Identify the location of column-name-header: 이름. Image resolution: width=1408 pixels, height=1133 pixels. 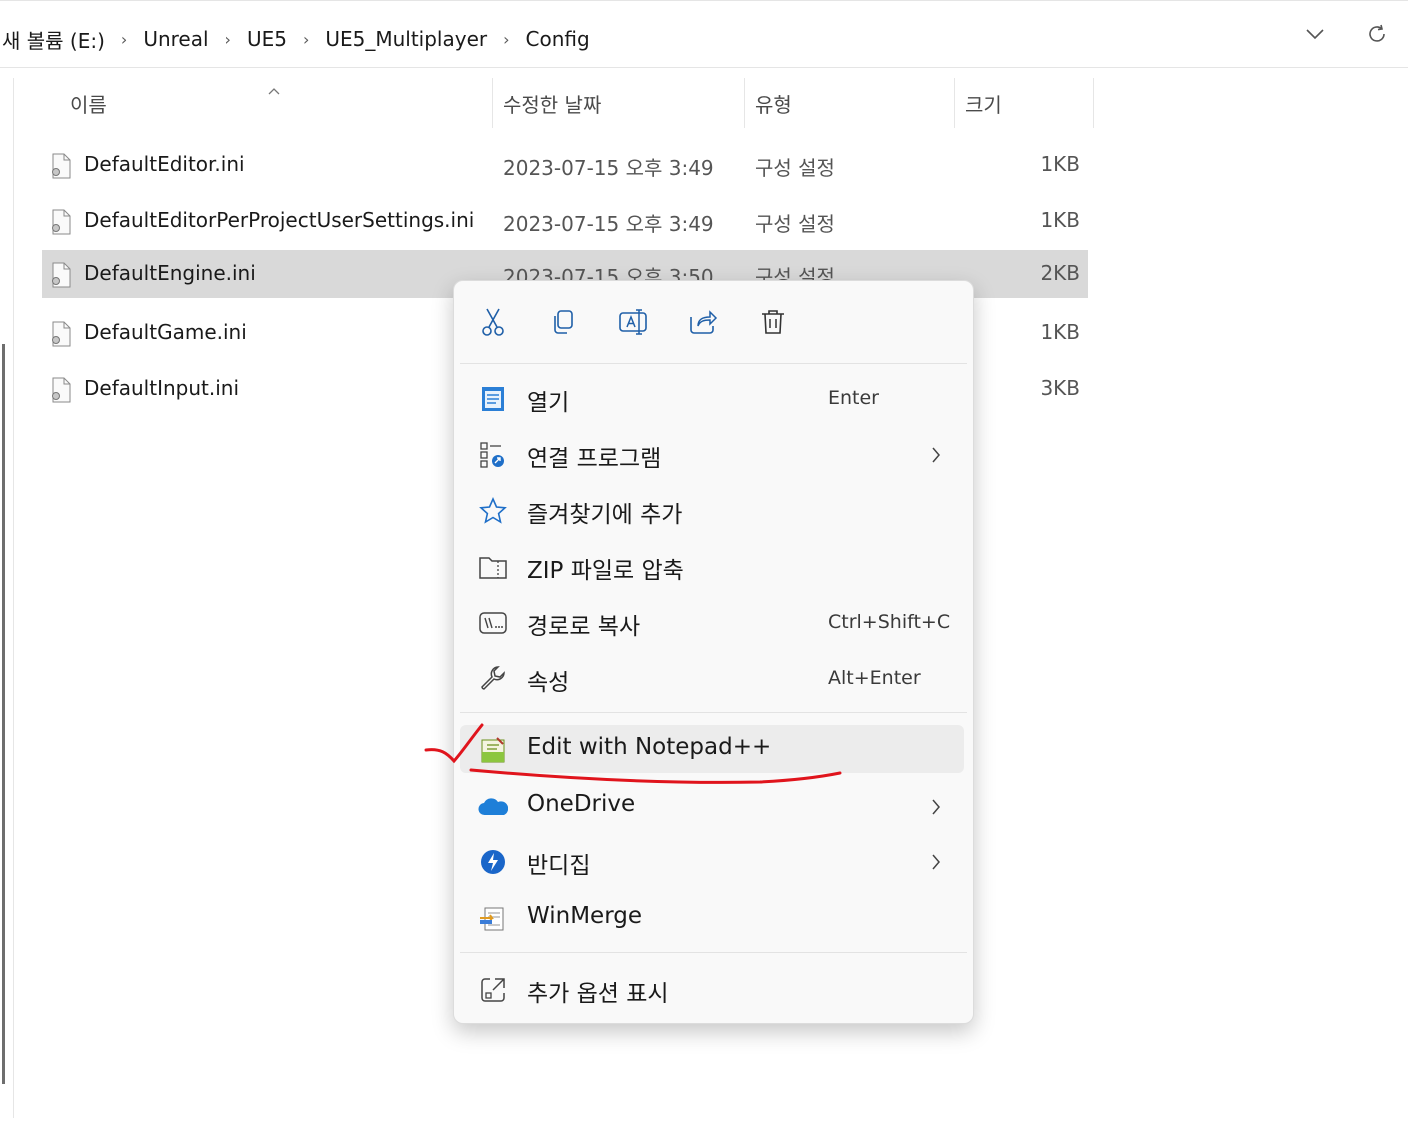
(267, 103).